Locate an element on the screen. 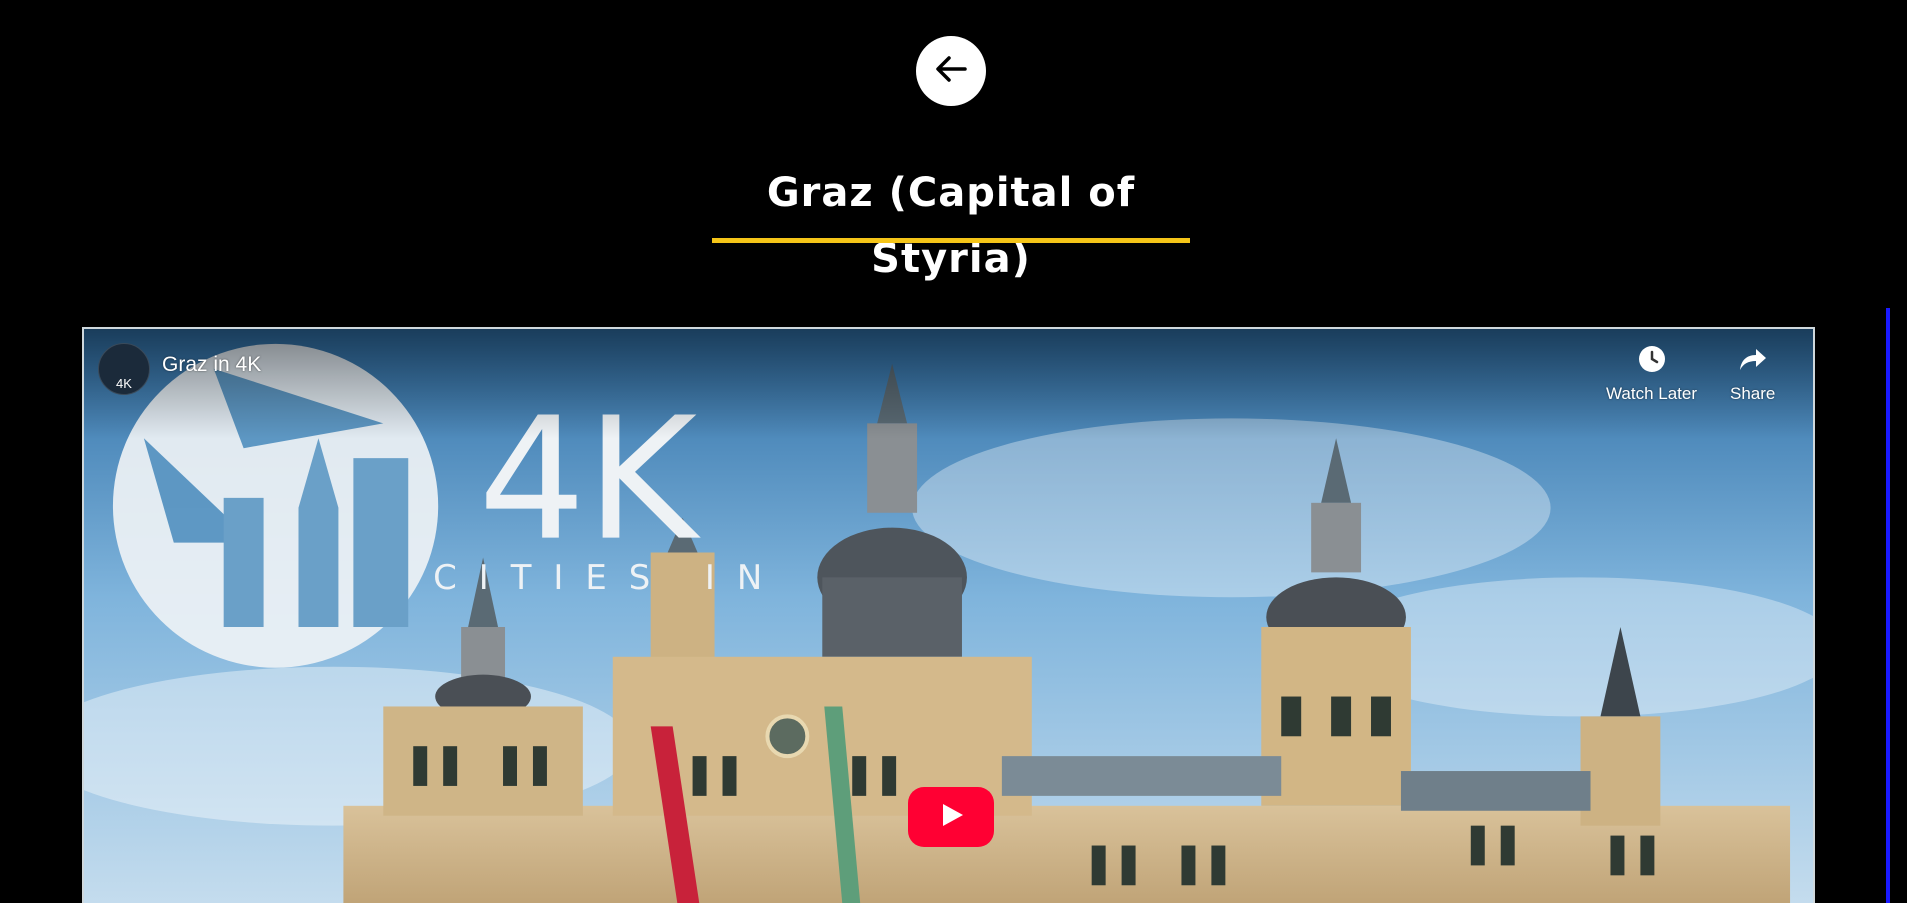  title-underline is located at coordinates (951, 240).